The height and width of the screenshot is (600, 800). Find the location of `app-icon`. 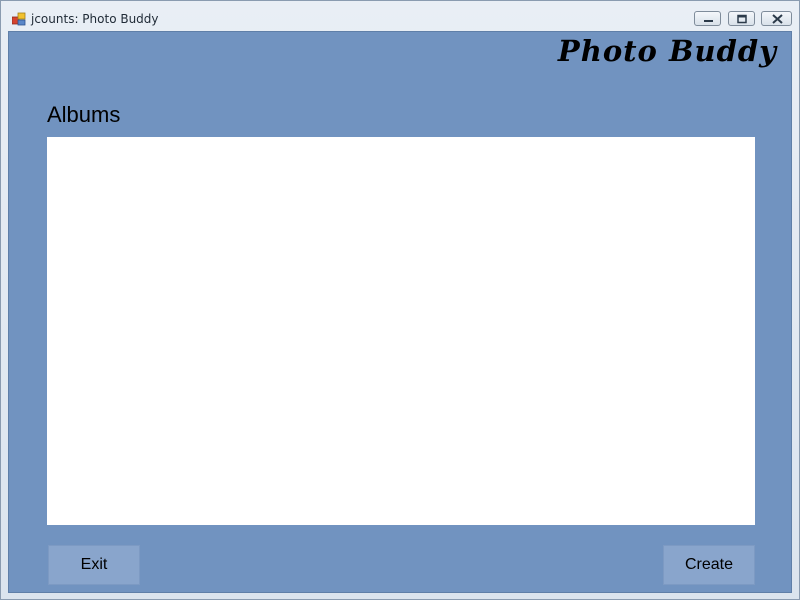

app-icon is located at coordinates (18, 19).